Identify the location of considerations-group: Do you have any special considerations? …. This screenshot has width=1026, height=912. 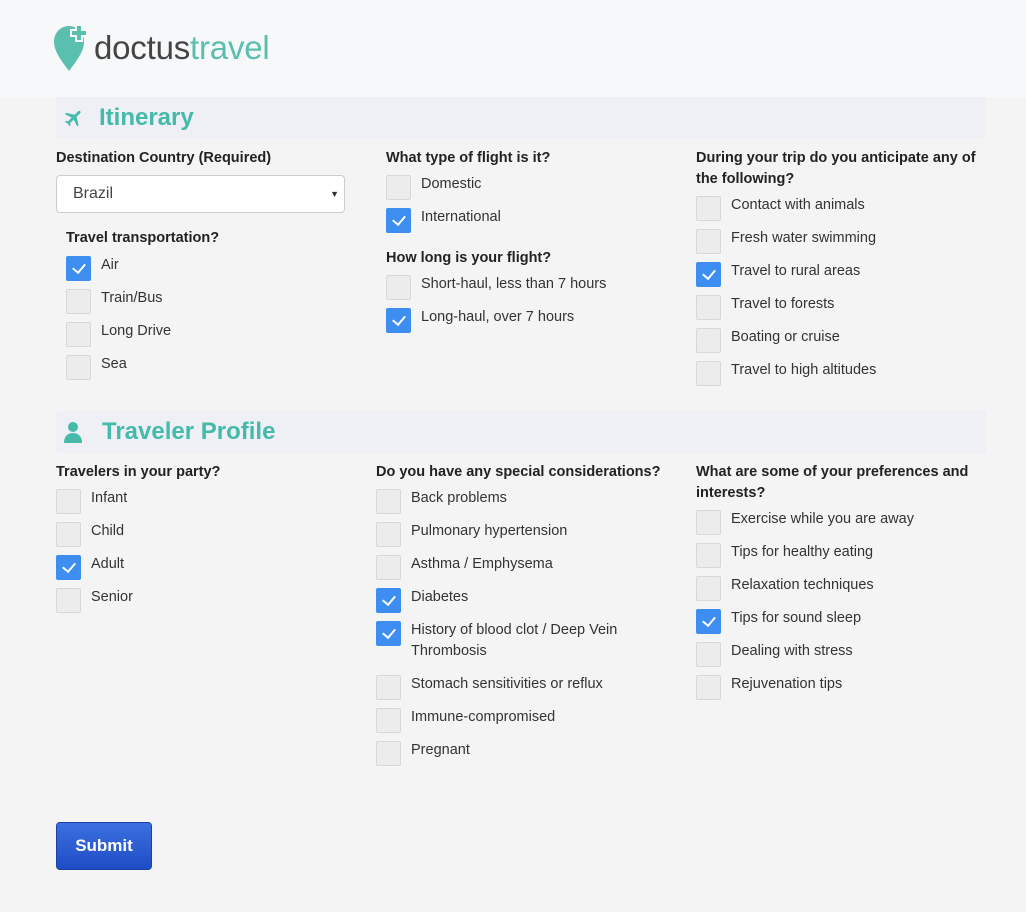
(523, 617).